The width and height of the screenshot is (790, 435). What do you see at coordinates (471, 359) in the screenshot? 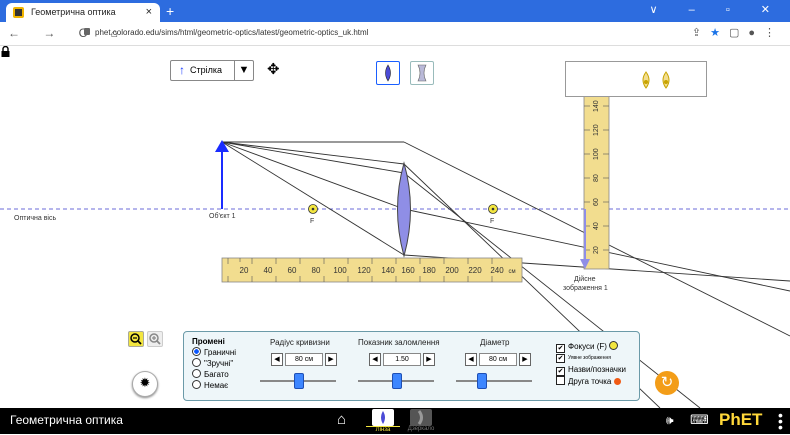
I see `diameter-decrement-button: ◀` at bounding box center [471, 359].